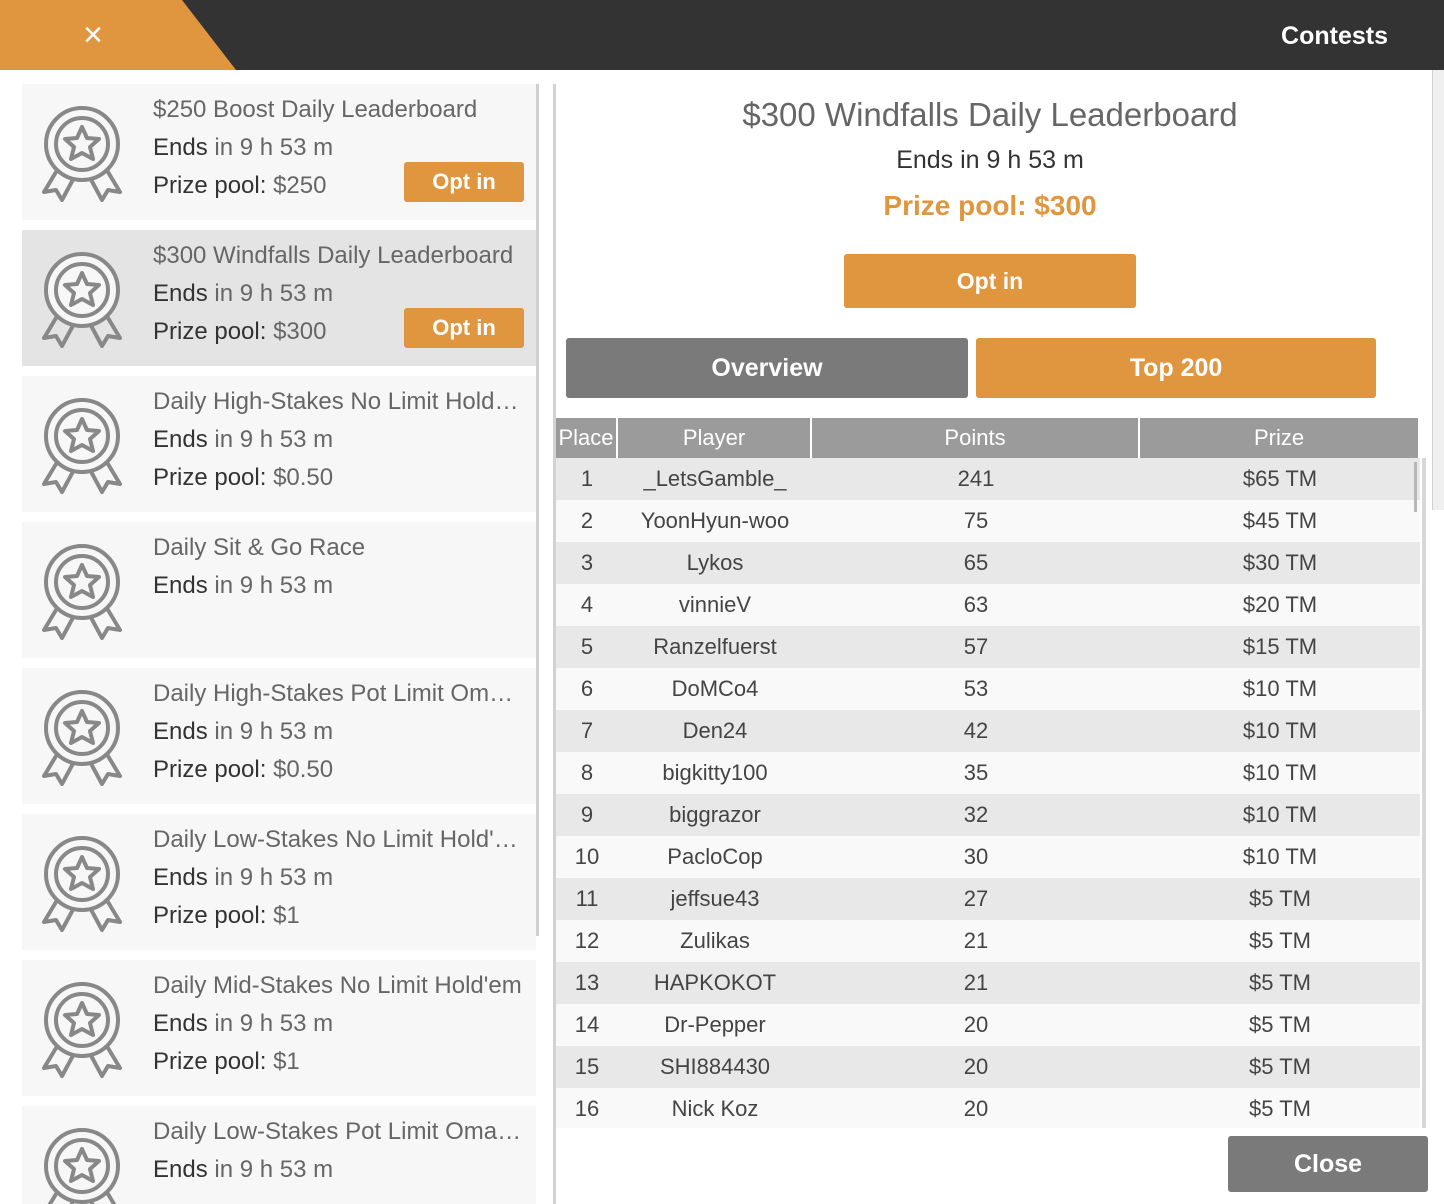 This screenshot has width=1444, height=1204. What do you see at coordinates (715, 562) in the screenshot?
I see `row-player: Lykos` at bounding box center [715, 562].